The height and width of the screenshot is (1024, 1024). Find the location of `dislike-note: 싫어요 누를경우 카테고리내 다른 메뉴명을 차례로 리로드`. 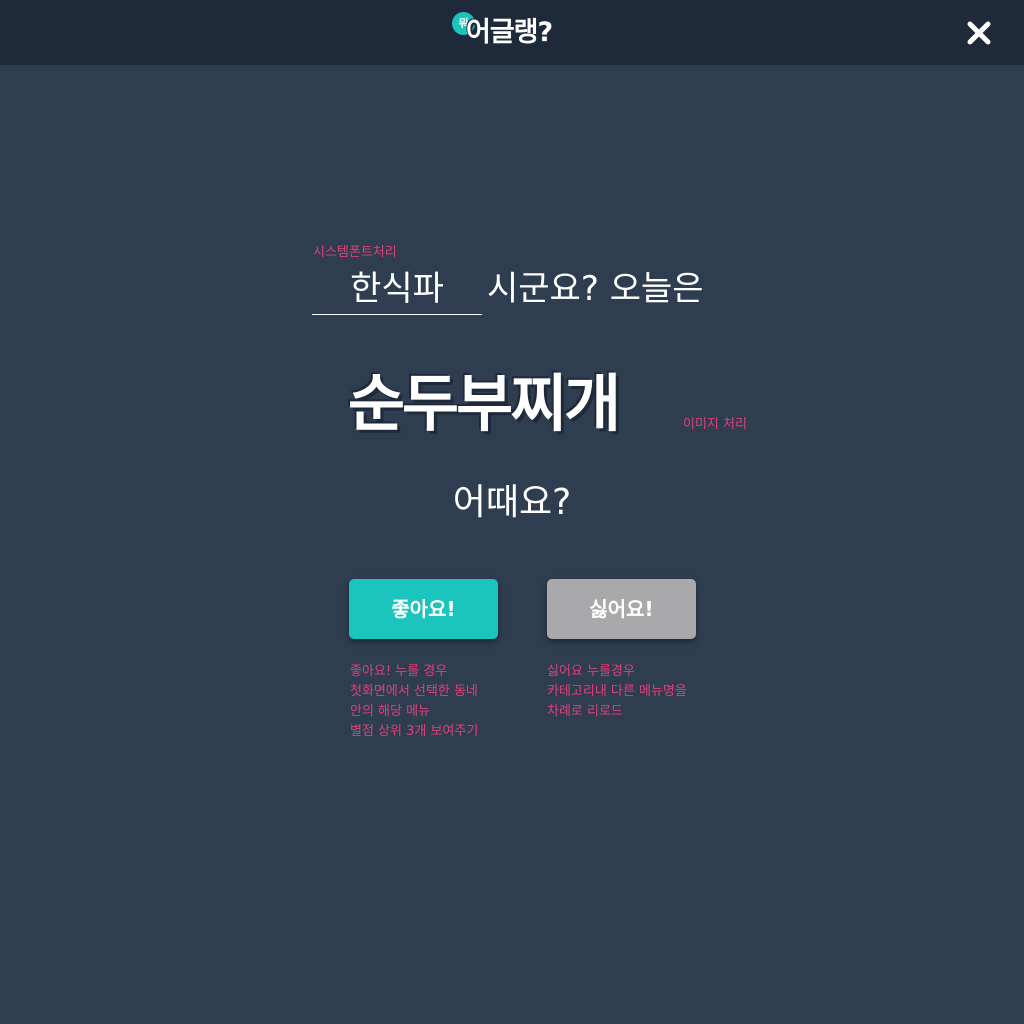

dislike-note: 싫어요 누를경우 카테고리내 다른 메뉴명을 차례로 리로드 is located at coordinates (617, 692).